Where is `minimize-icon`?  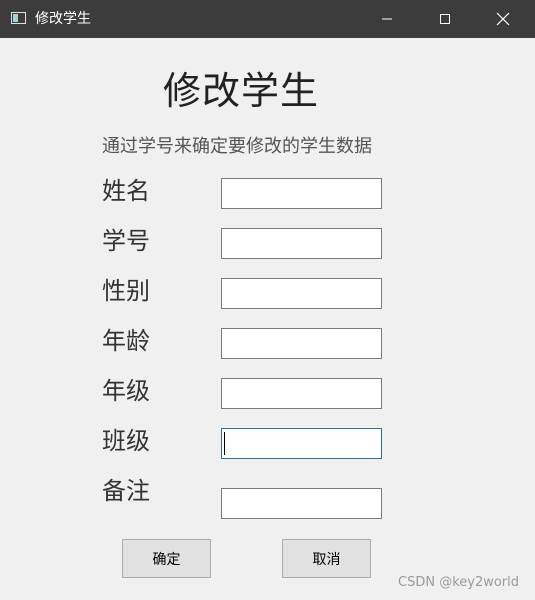 minimize-icon is located at coordinates (387, 19).